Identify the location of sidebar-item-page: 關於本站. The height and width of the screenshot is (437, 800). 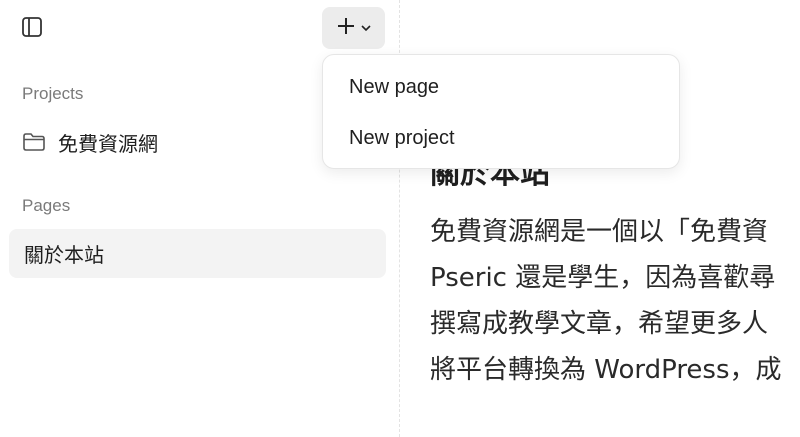
(197, 253).